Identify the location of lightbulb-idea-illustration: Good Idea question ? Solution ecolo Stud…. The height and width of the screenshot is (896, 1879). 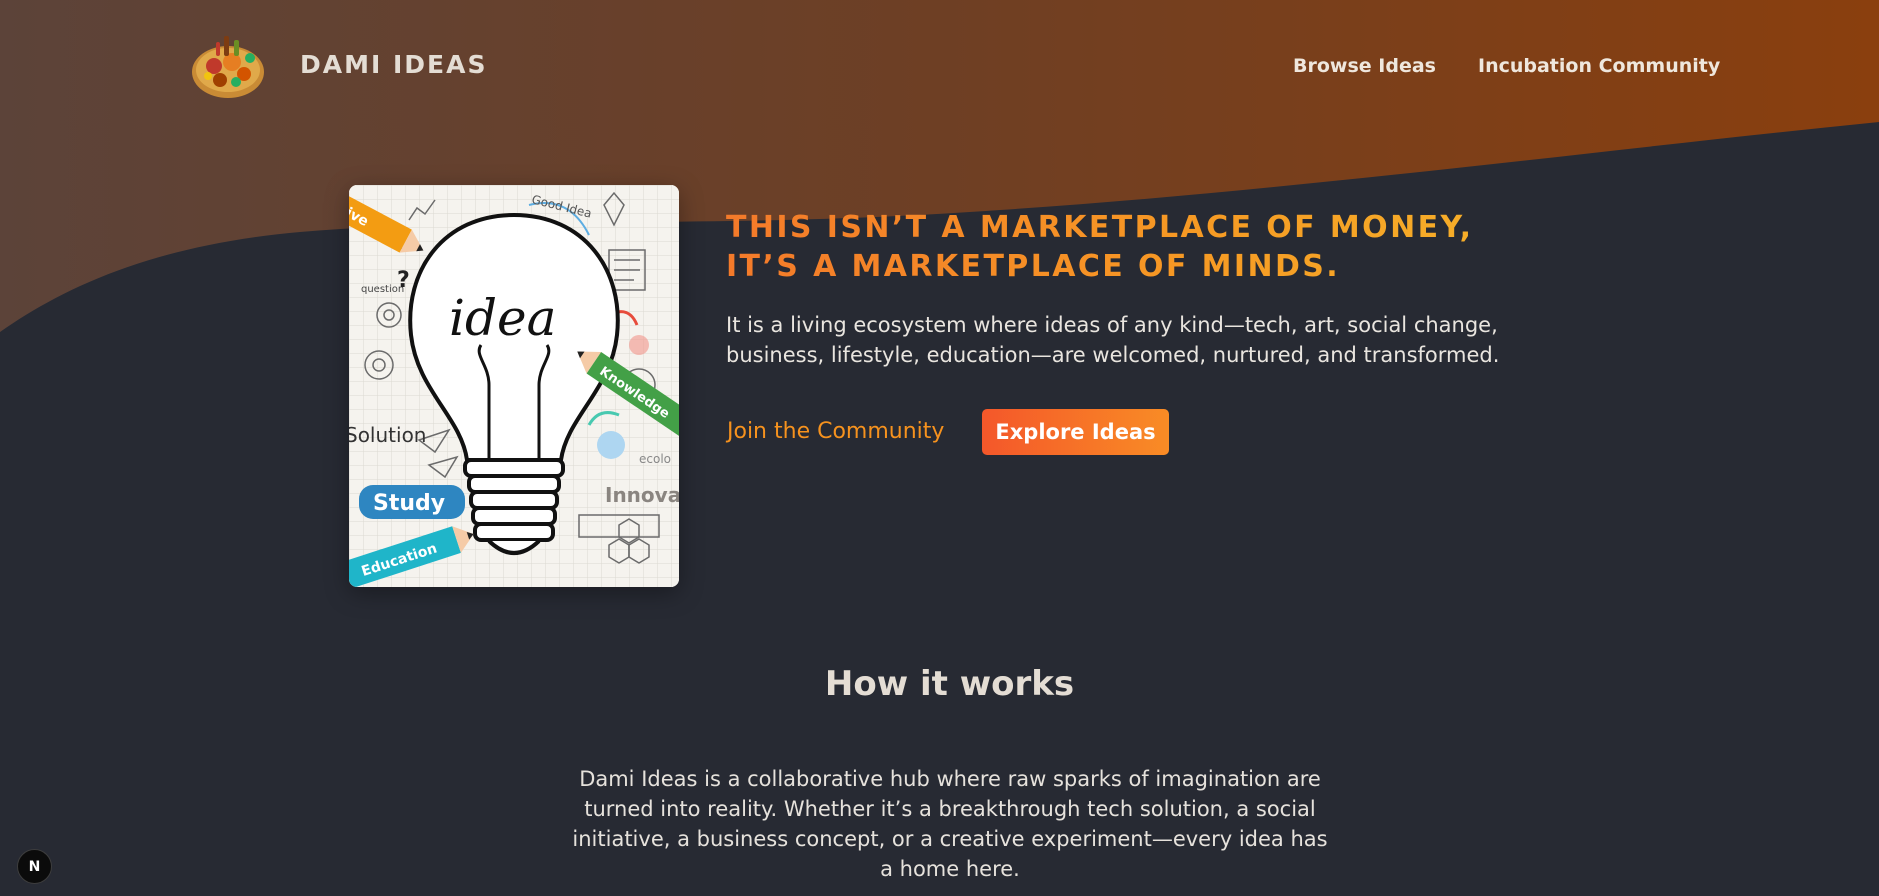
(514, 386).